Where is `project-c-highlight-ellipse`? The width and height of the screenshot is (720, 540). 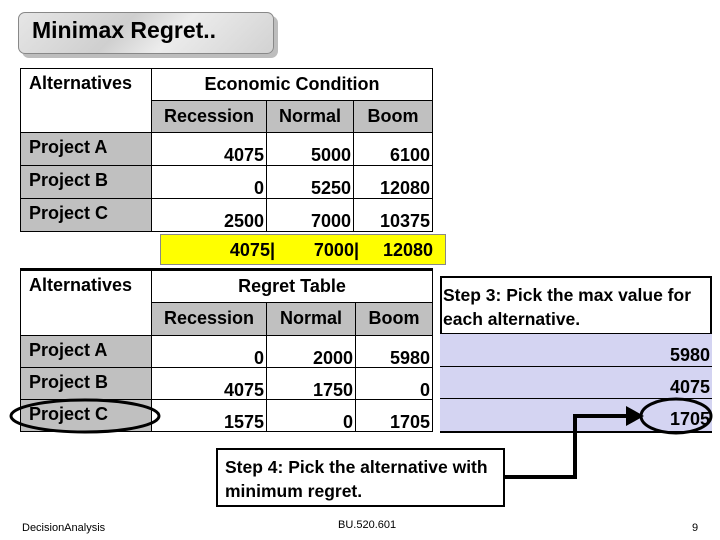
project-c-highlight-ellipse is located at coordinates (85, 416).